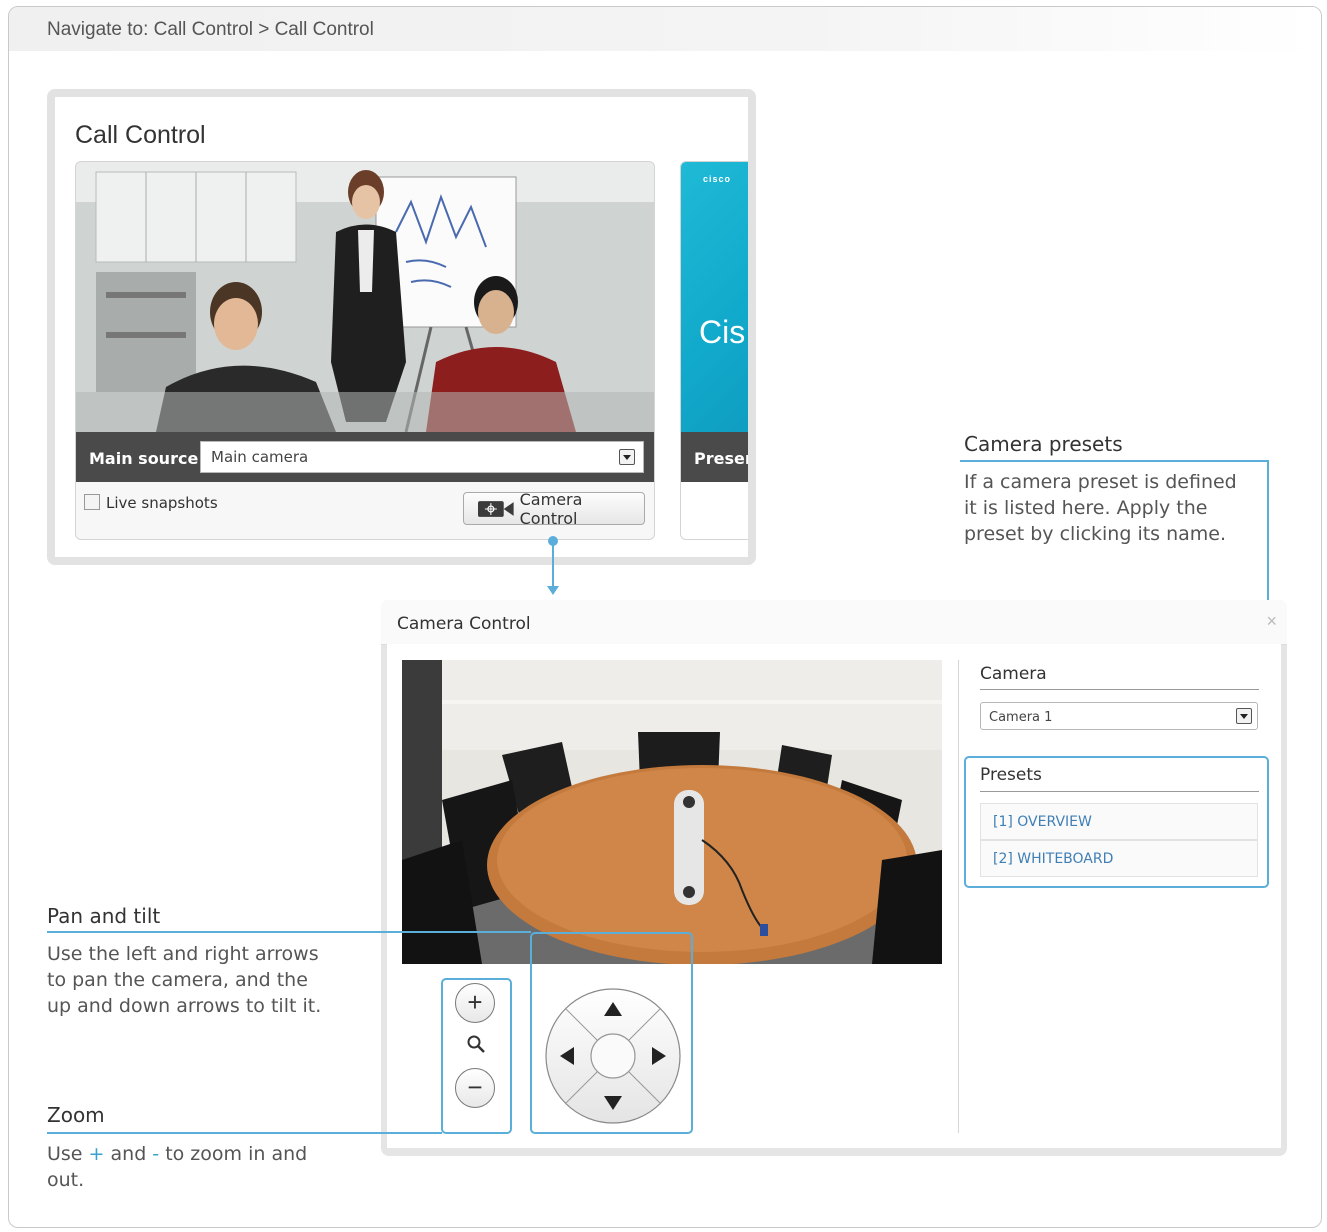  What do you see at coordinates (721, 458) in the screenshot?
I see `presentation-label: Presen` at bounding box center [721, 458].